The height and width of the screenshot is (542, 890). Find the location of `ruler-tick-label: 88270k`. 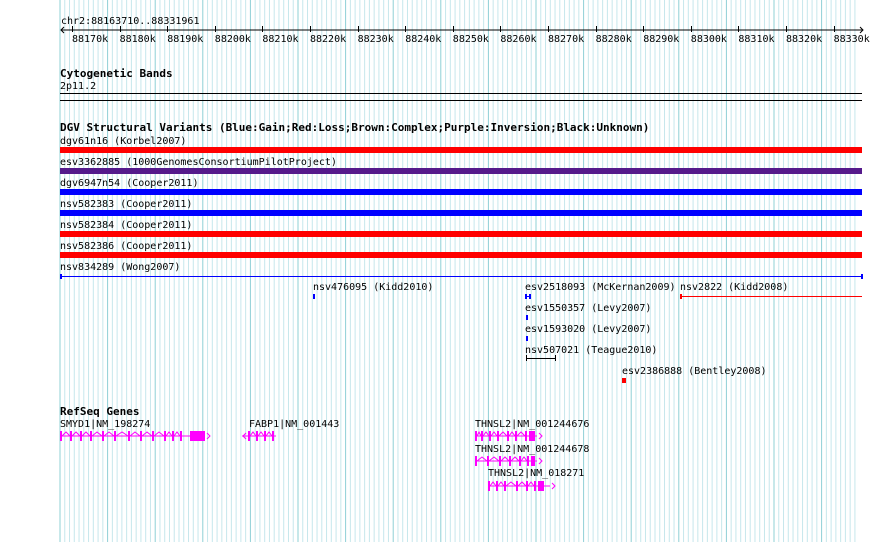

ruler-tick-label: 88270k is located at coordinates (566, 39).